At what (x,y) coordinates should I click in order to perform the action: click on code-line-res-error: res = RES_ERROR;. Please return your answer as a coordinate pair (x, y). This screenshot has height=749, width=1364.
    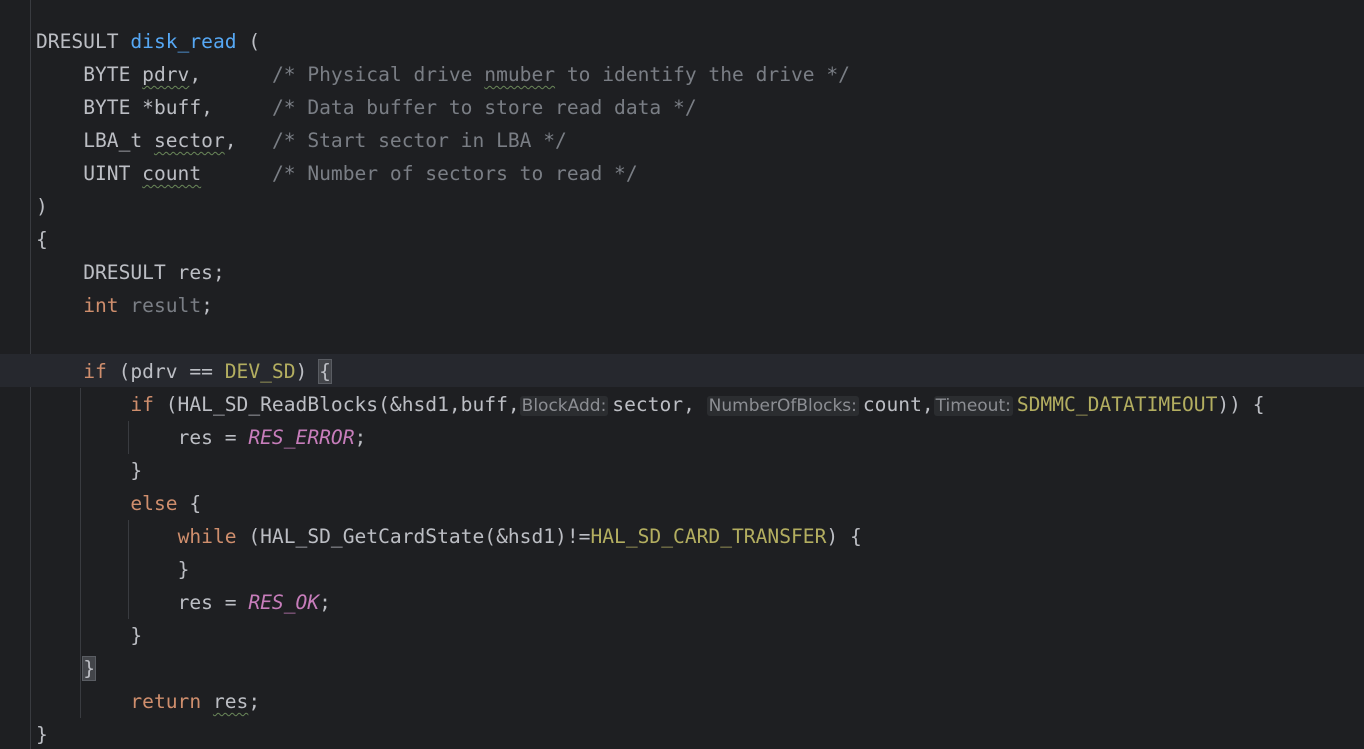
    Looking at the image, I should click on (201, 437).